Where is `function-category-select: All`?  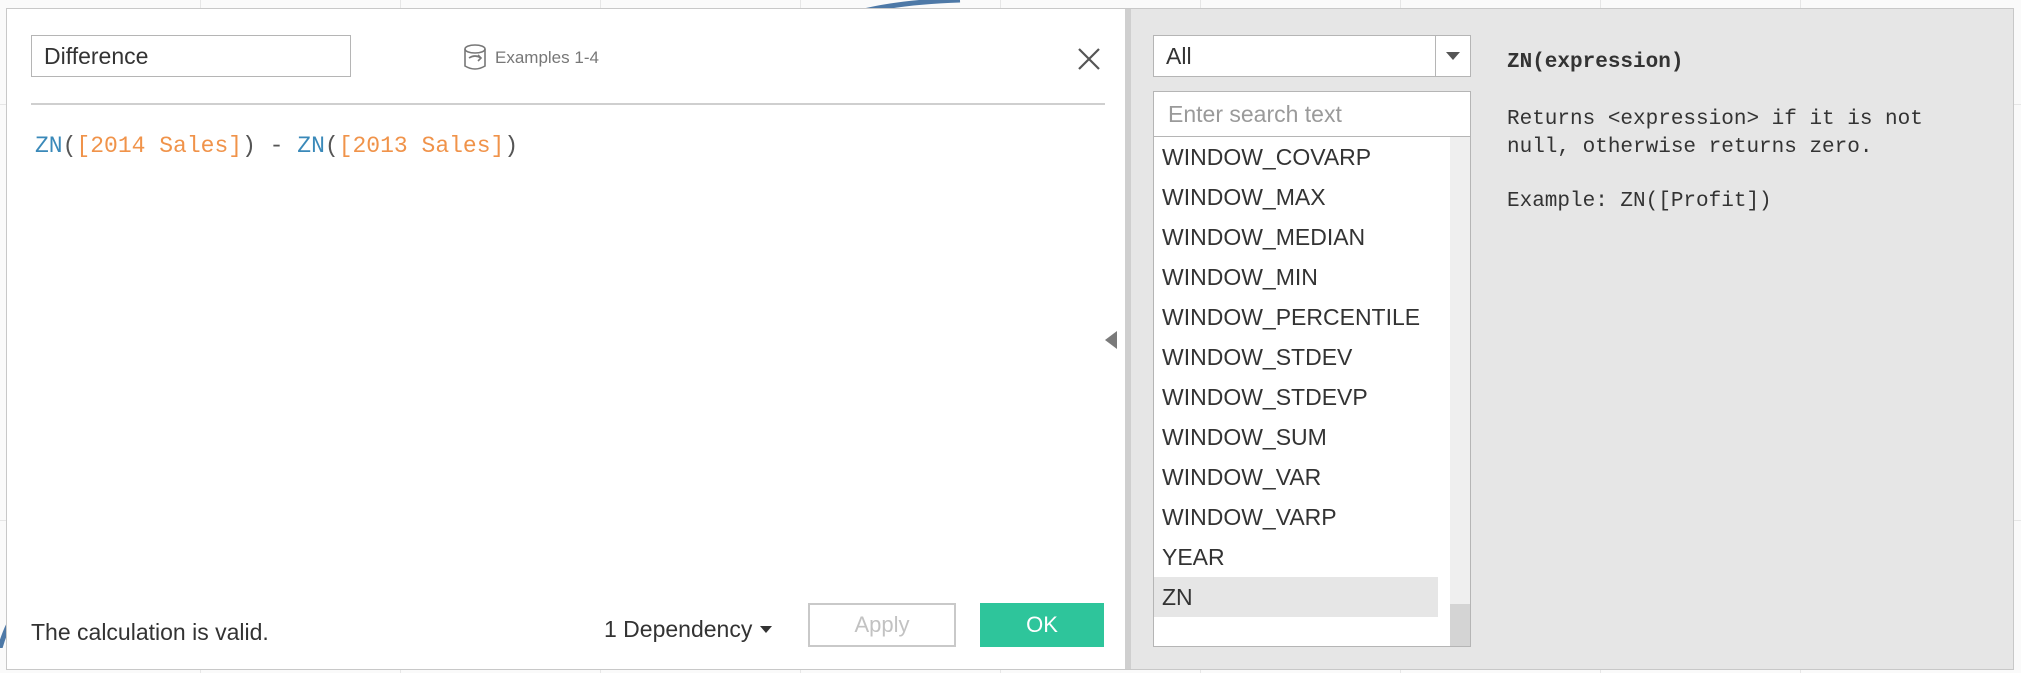
function-category-select: All is located at coordinates (1312, 56).